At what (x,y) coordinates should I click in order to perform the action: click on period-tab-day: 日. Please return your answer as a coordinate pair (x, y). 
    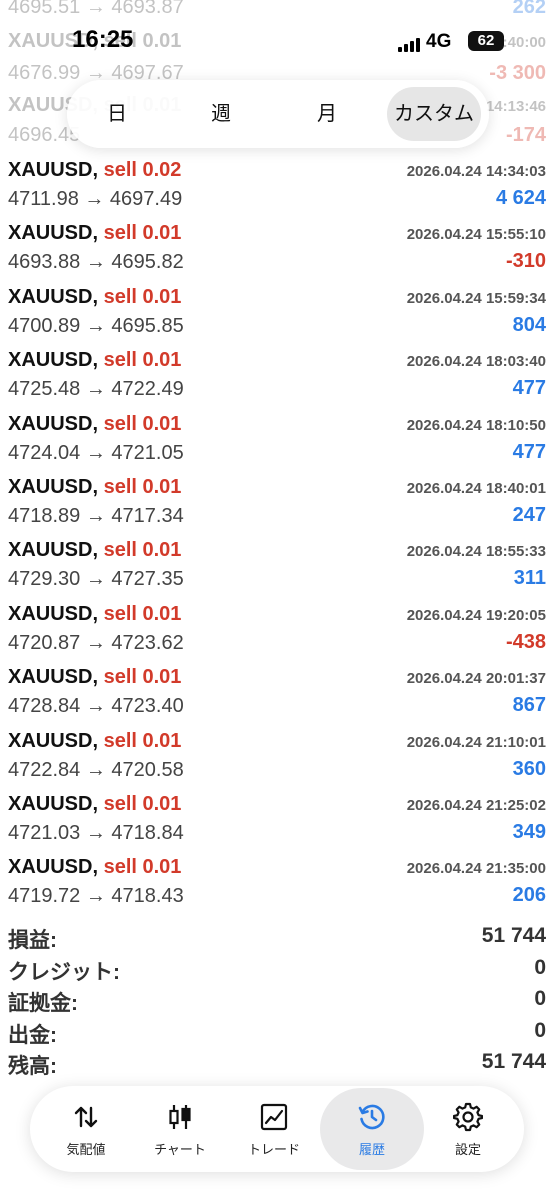
    Looking at the image, I should click on (117, 114).